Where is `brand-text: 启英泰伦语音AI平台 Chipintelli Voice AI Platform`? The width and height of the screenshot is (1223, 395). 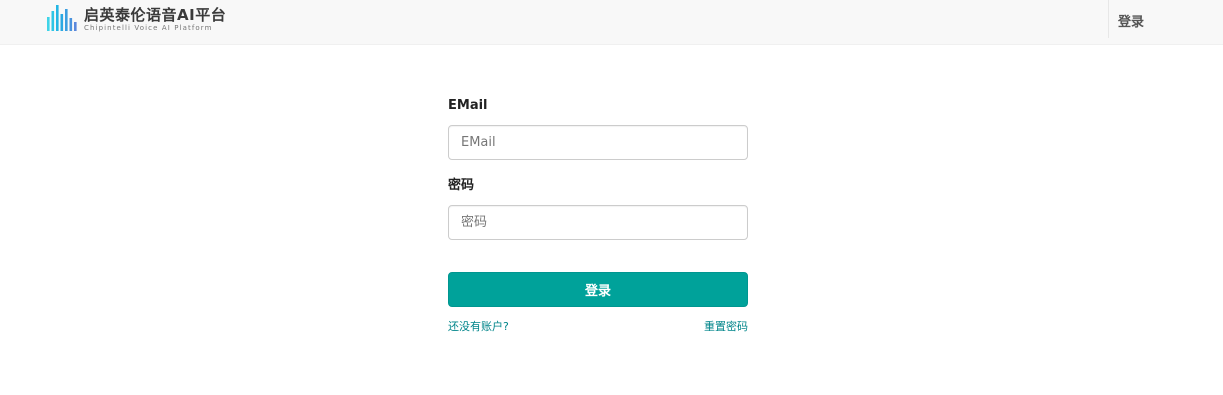
brand-text: 启英泰伦语音AI平台 Chipintelli Voice AI Platform is located at coordinates (155, 20).